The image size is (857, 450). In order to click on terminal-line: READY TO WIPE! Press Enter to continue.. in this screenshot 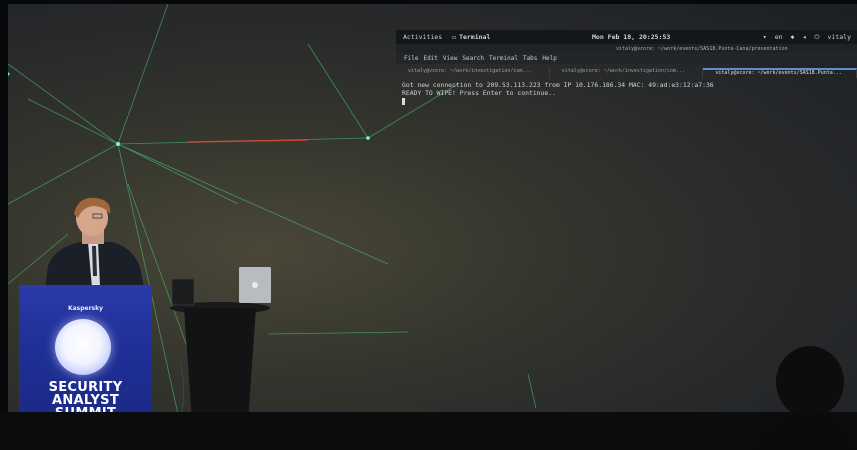, I will do `click(479, 93)`.